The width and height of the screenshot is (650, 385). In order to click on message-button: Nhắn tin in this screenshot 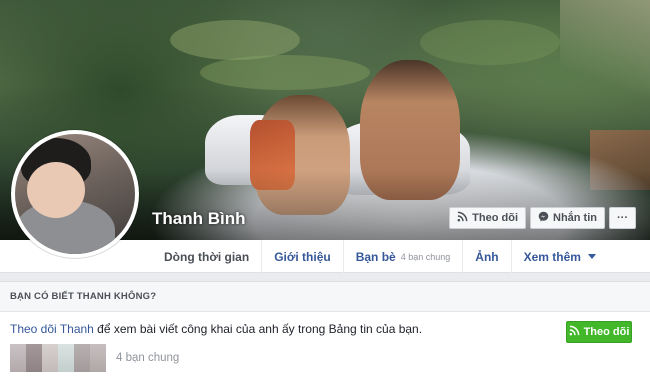, I will do `click(567, 218)`.